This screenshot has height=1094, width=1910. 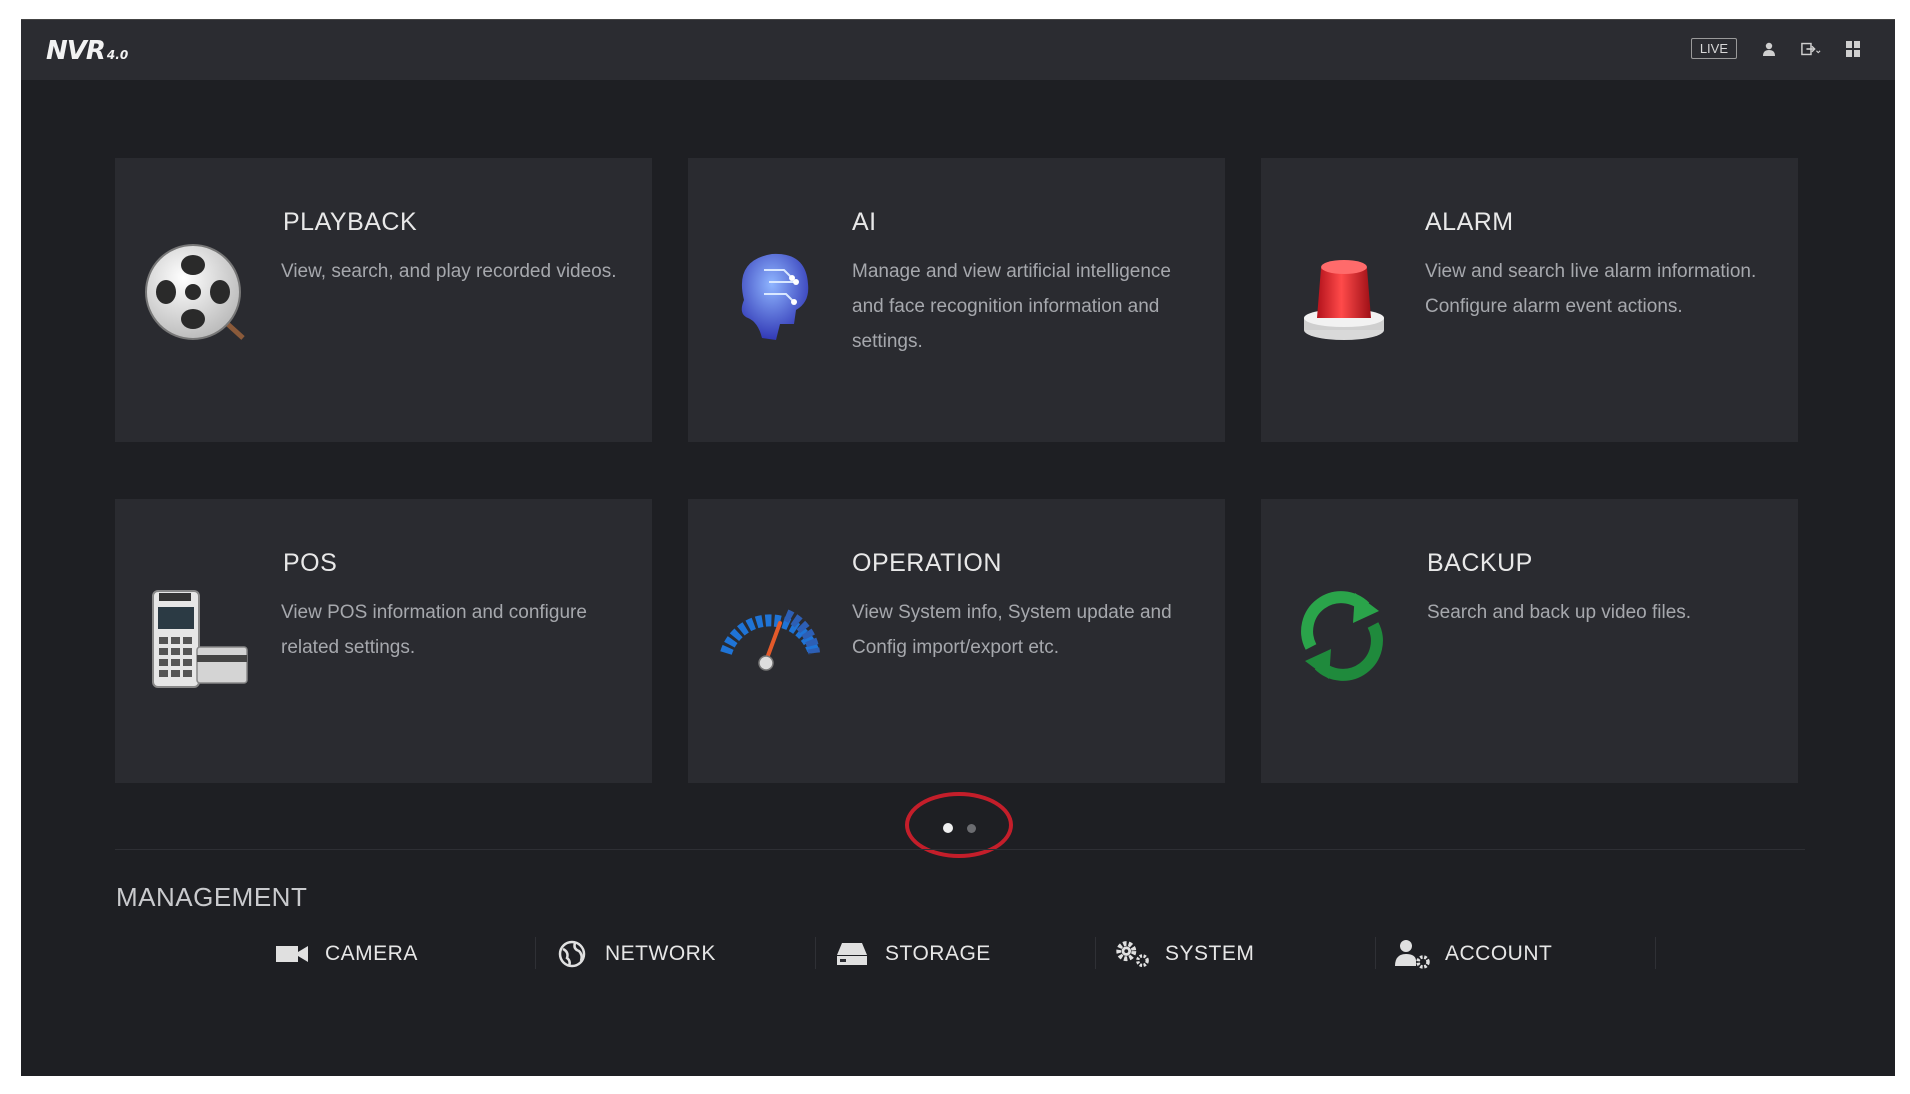 I want to click on management-title: MANAGEMENT, so click(x=212, y=897).